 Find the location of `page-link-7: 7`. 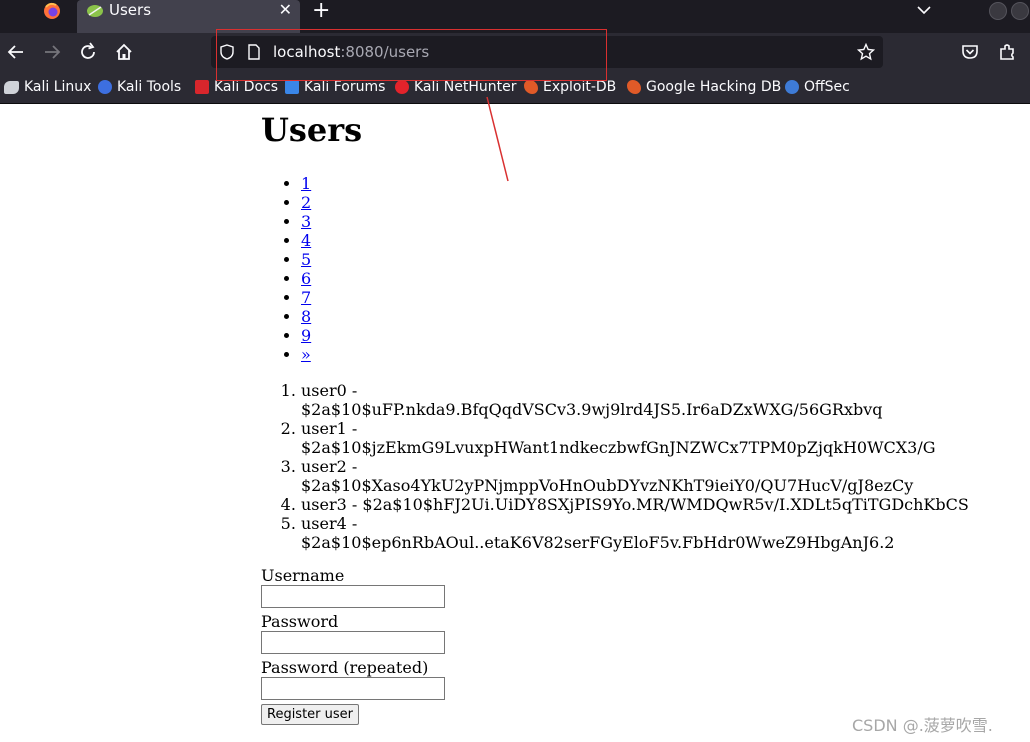

page-link-7: 7 is located at coordinates (306, 297).